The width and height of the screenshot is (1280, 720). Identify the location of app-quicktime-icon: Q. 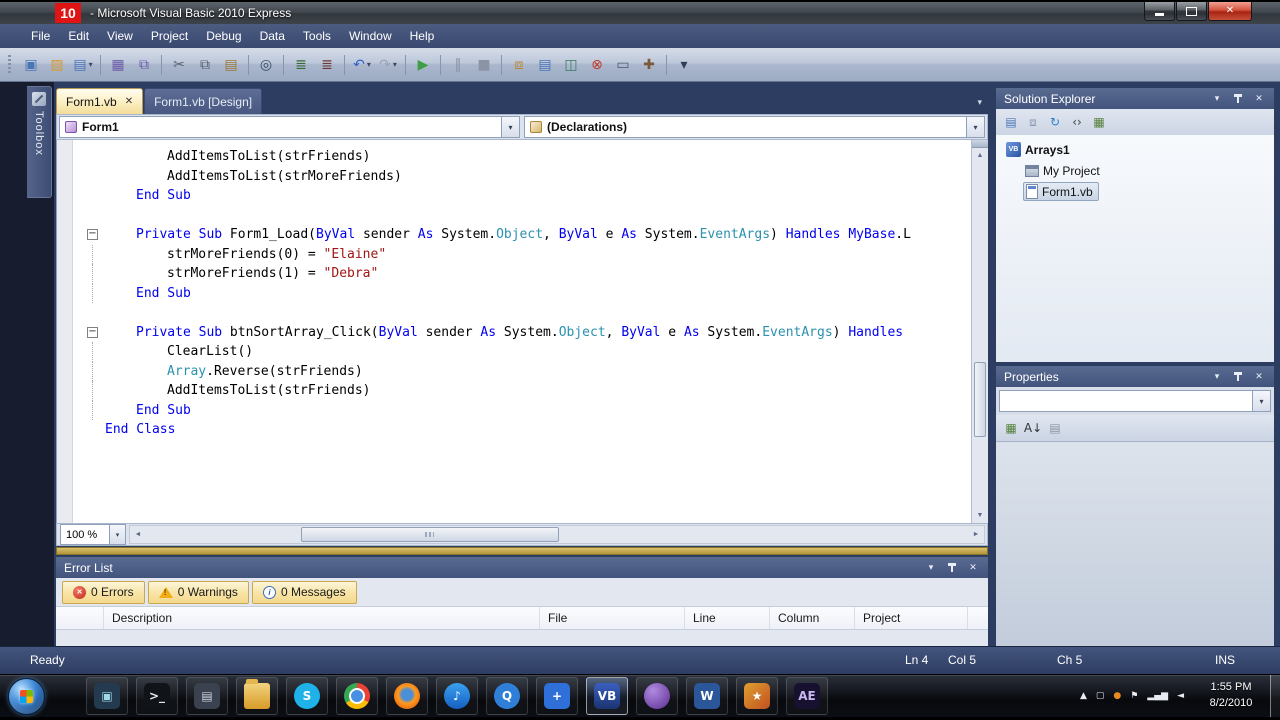
(507, 696).